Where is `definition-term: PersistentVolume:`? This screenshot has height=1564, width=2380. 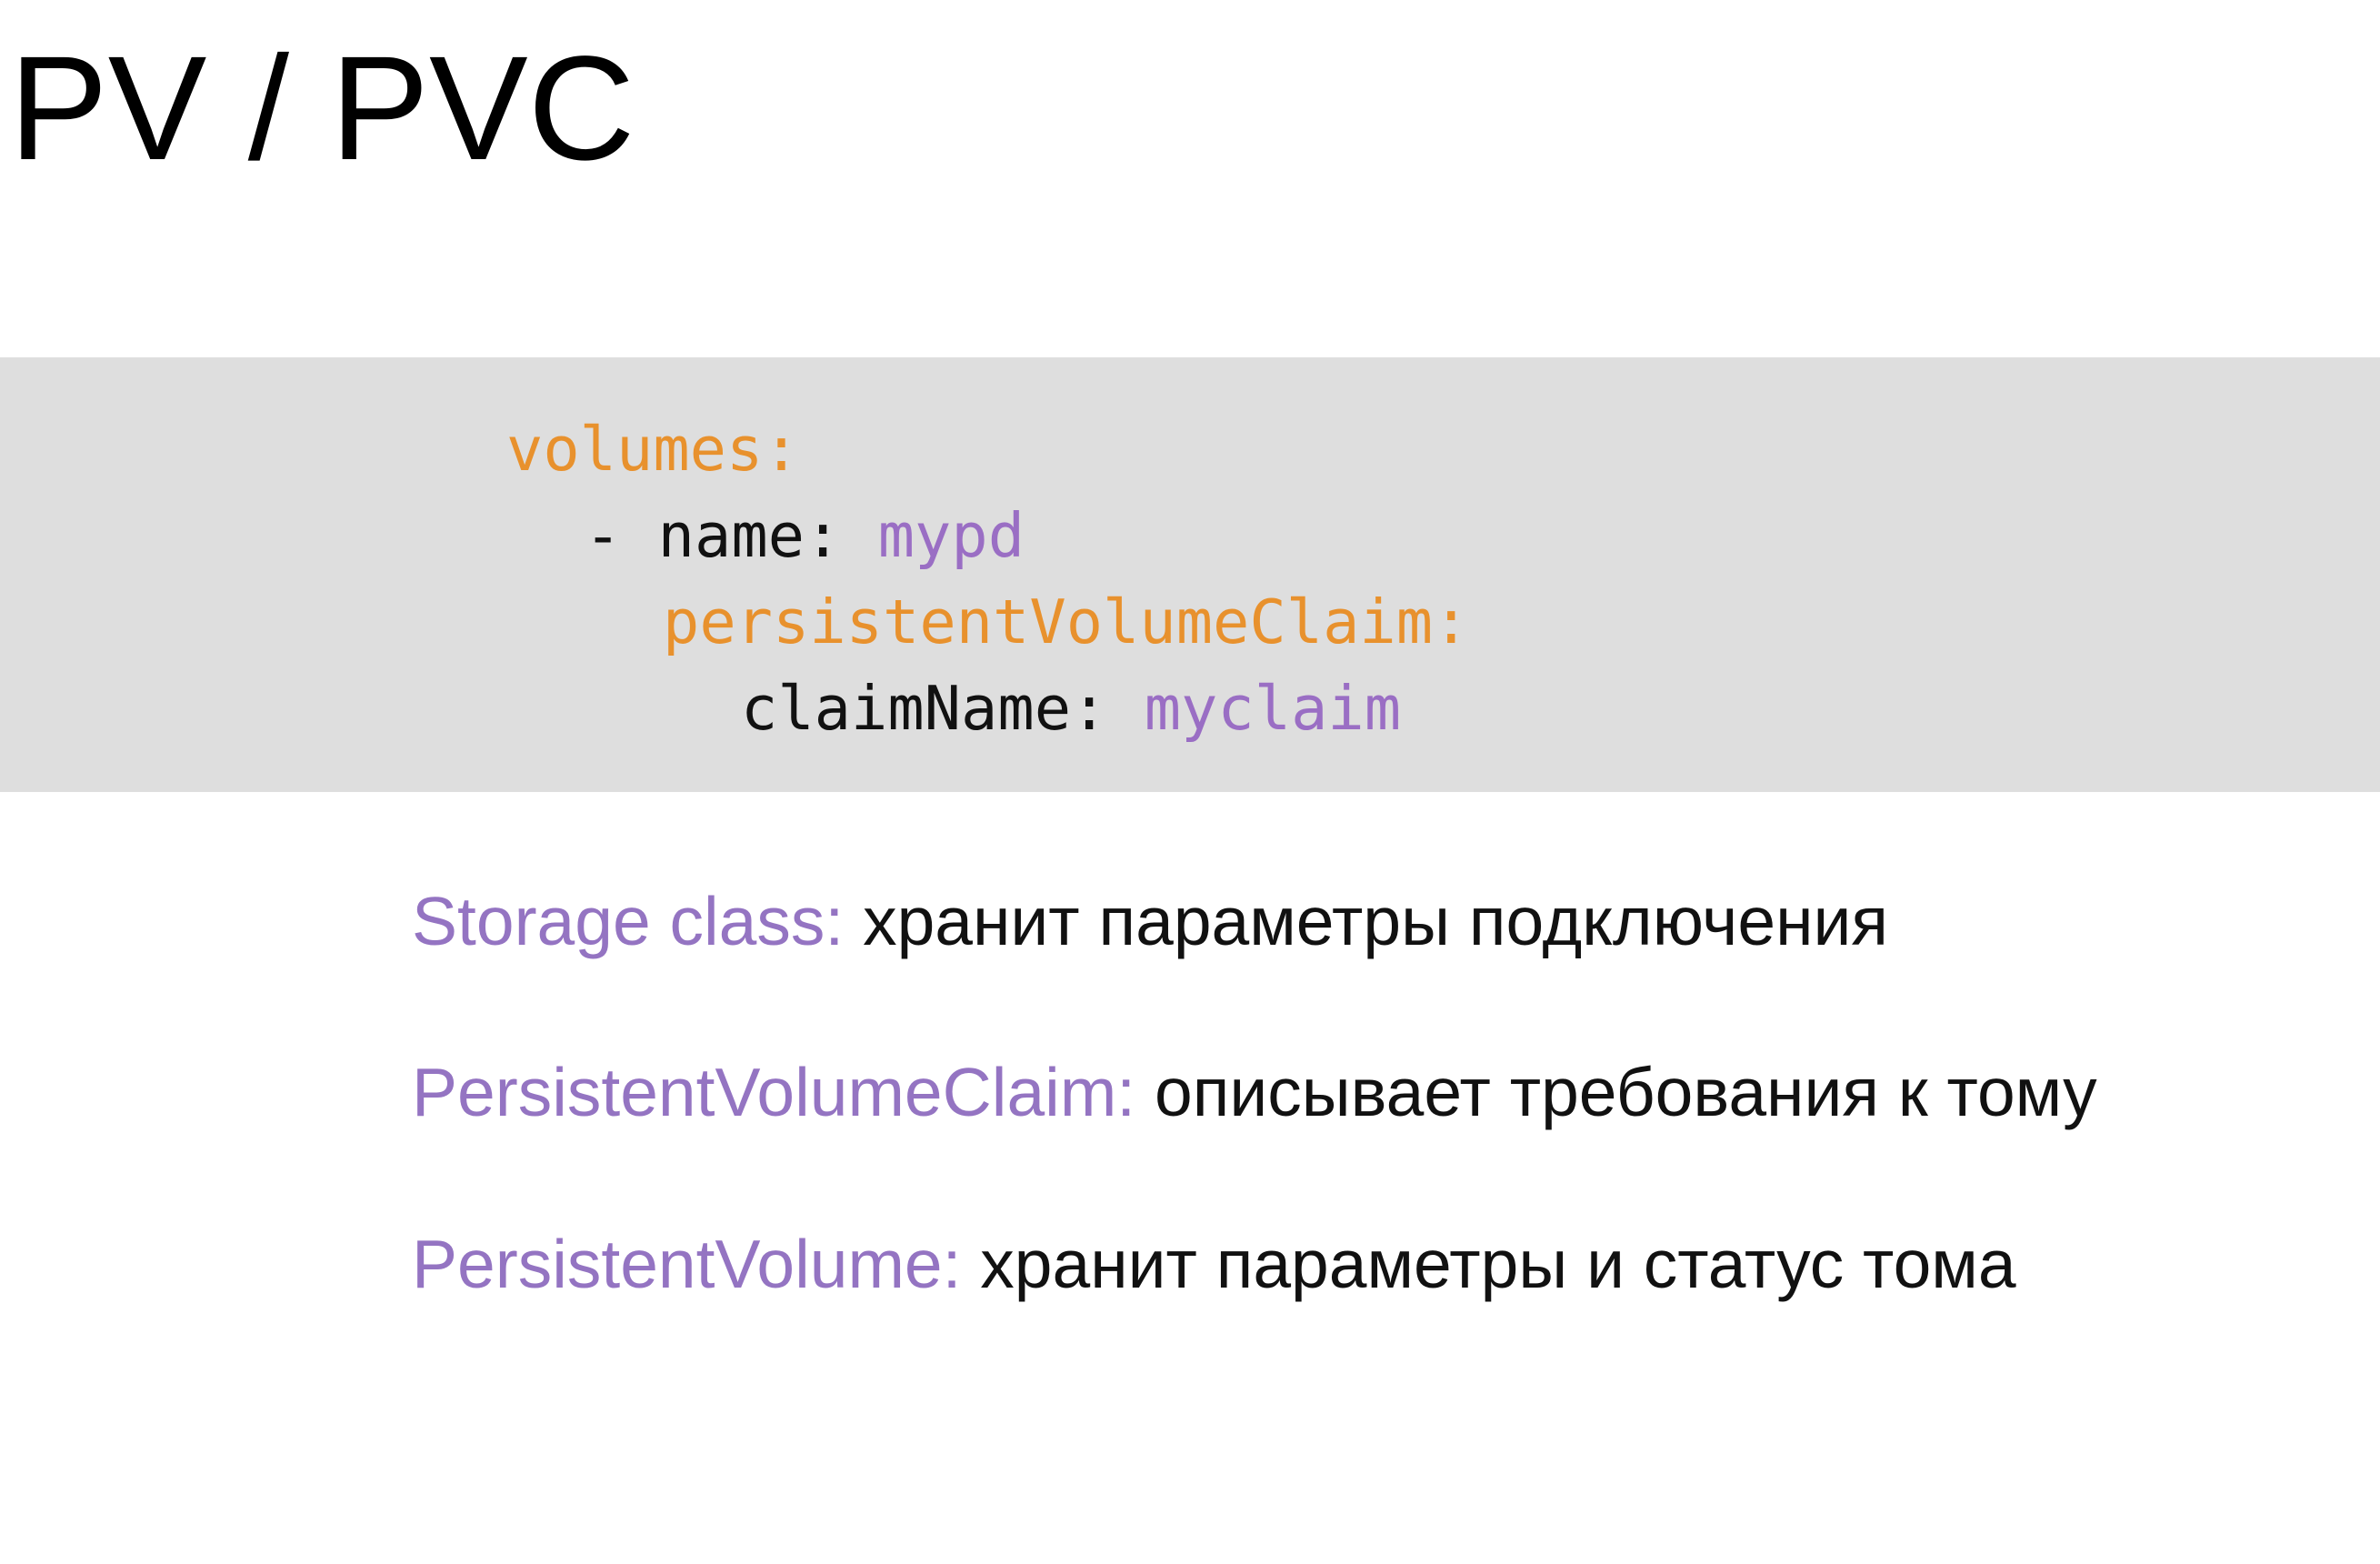 definition-term: PersistentVolume: is located at coordinates (687, 1264).